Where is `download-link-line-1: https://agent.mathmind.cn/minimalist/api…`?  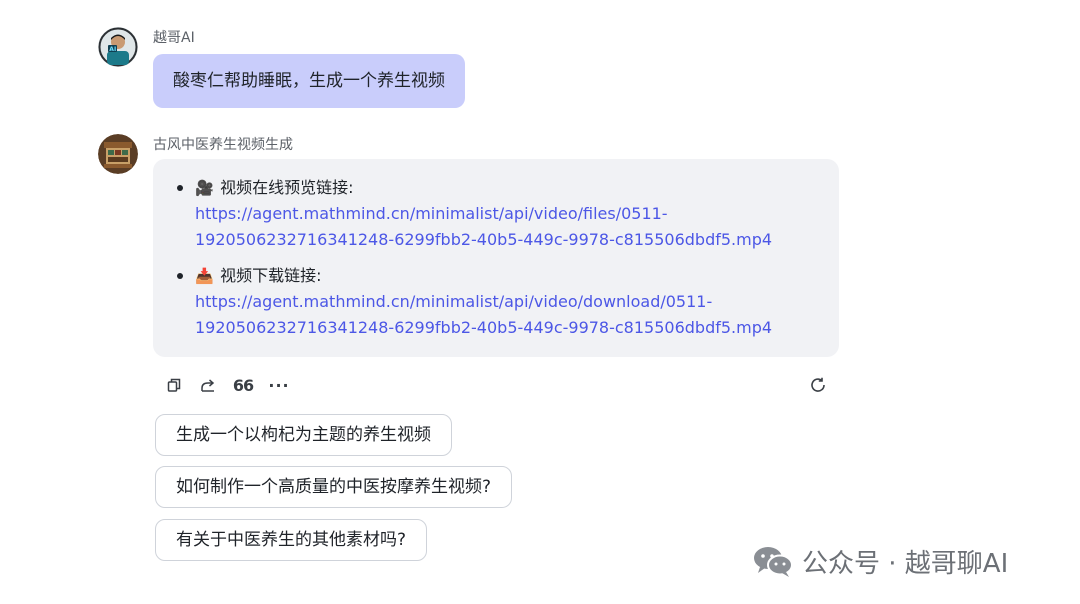
download-link-line-1: https://agent.mathmind.cn/minimalist/api… is located at coordinates (507, 302).